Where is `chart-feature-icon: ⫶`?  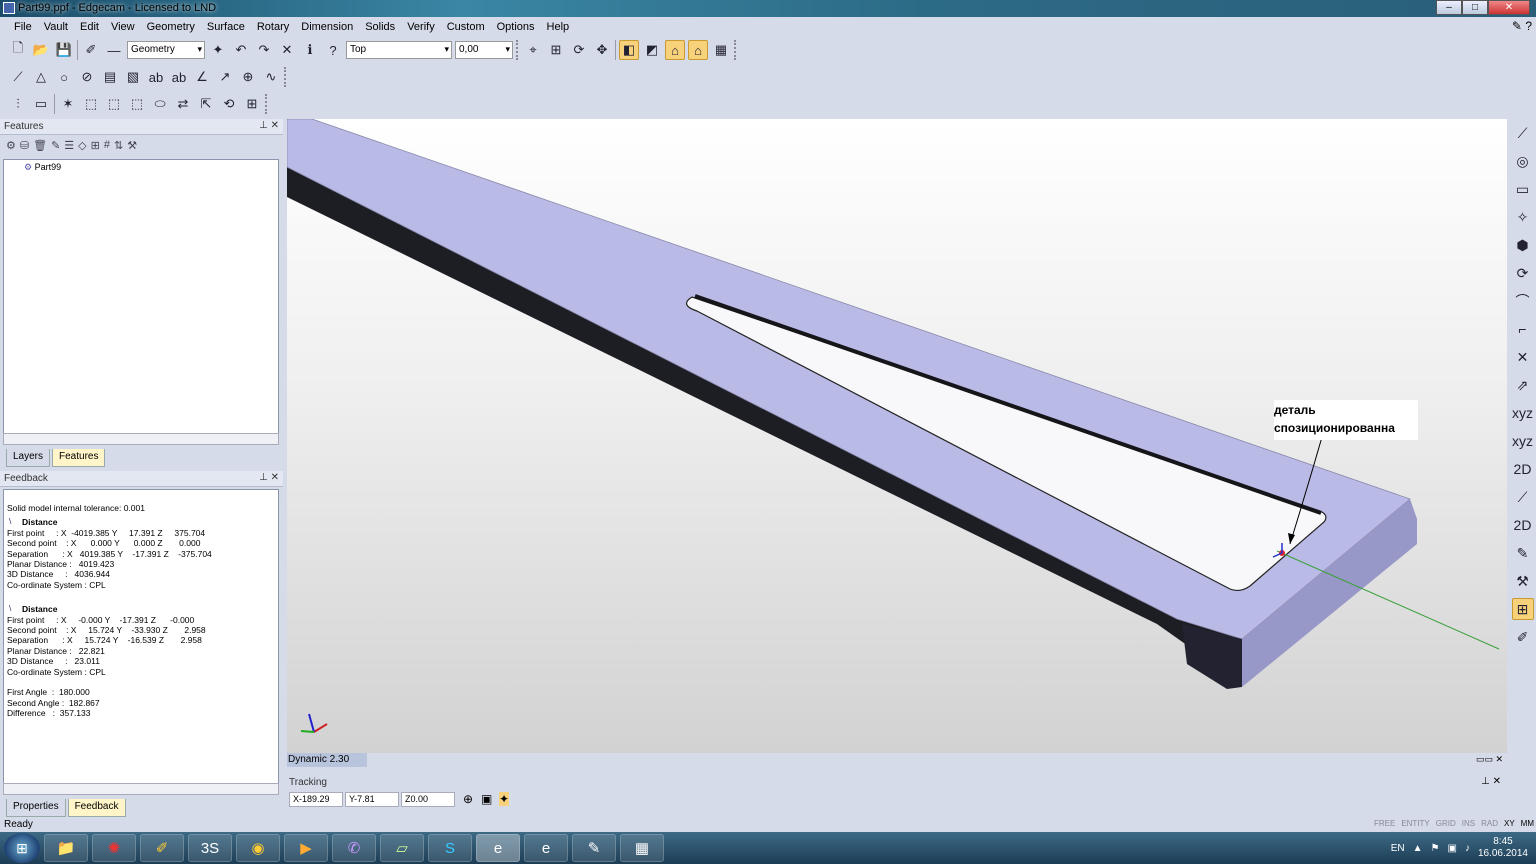 chart-feature-icon: ⫶ is located at coordinates (18, 104).